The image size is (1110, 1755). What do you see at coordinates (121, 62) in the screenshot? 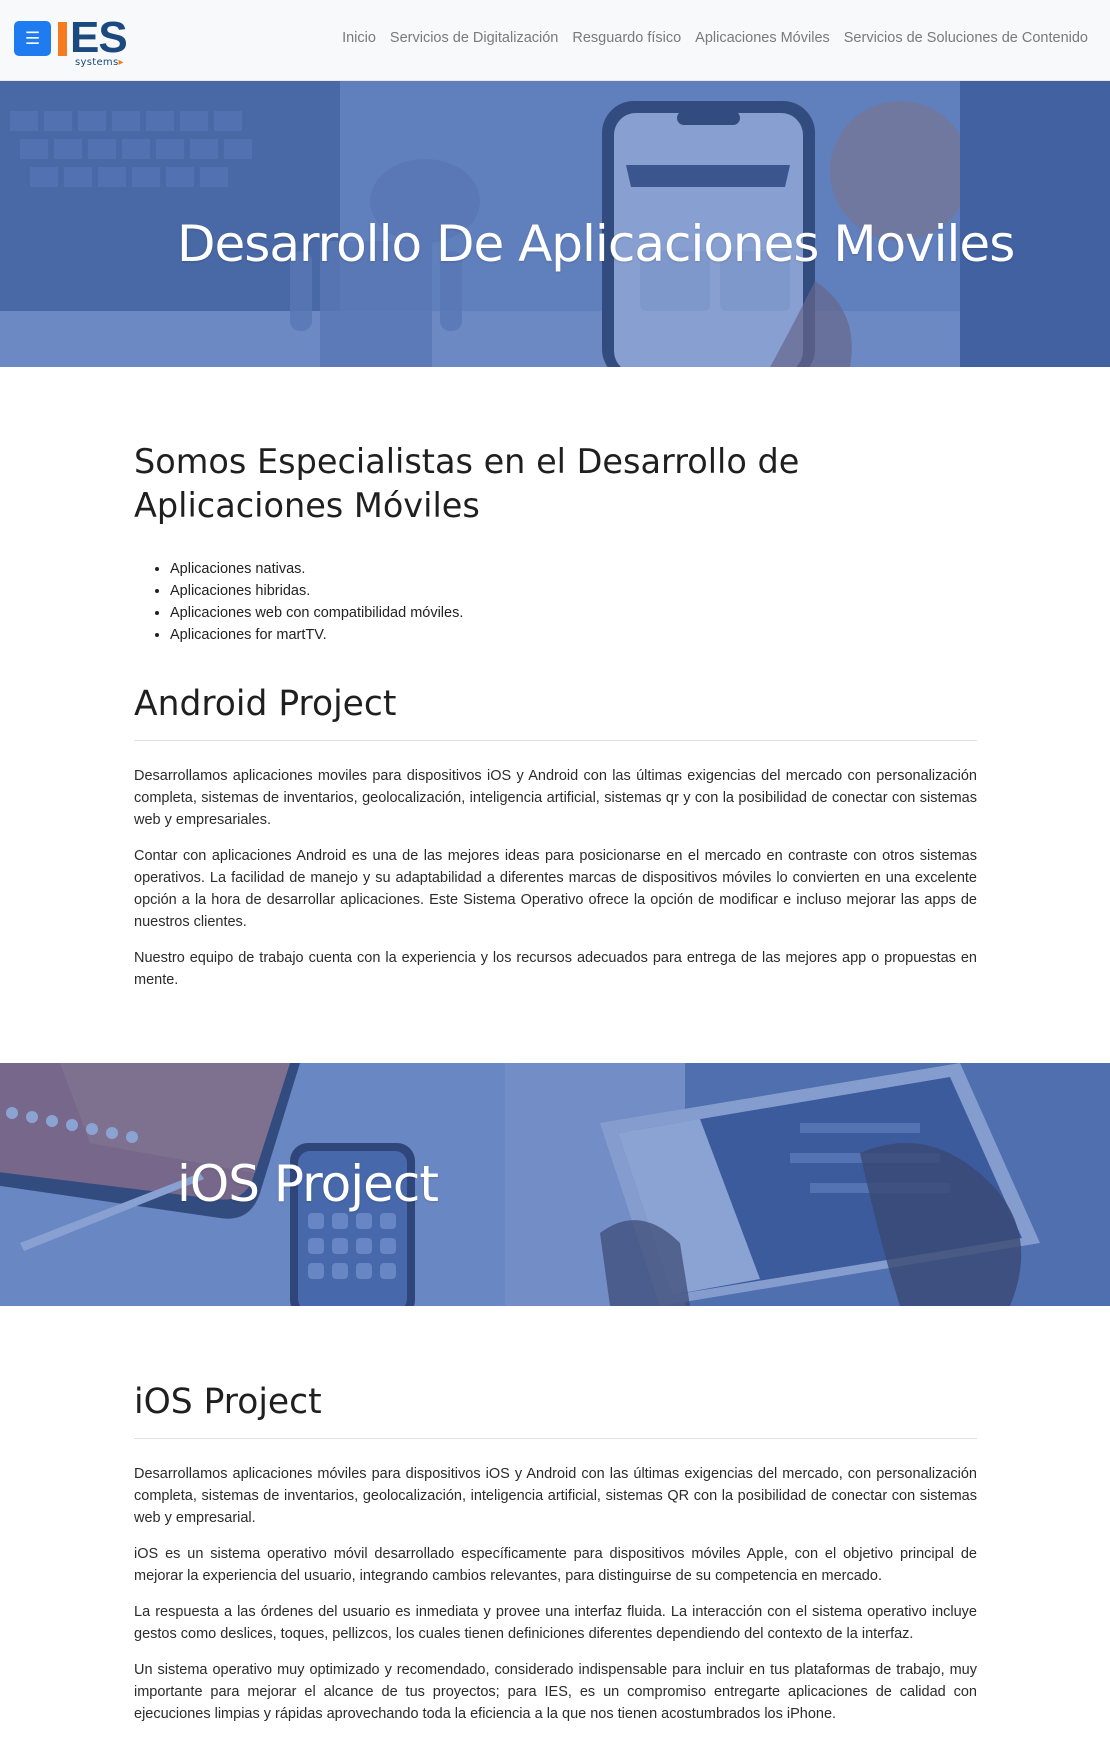
I see `logo-arrow-icon: ▸` at bounding box center [121, 62].